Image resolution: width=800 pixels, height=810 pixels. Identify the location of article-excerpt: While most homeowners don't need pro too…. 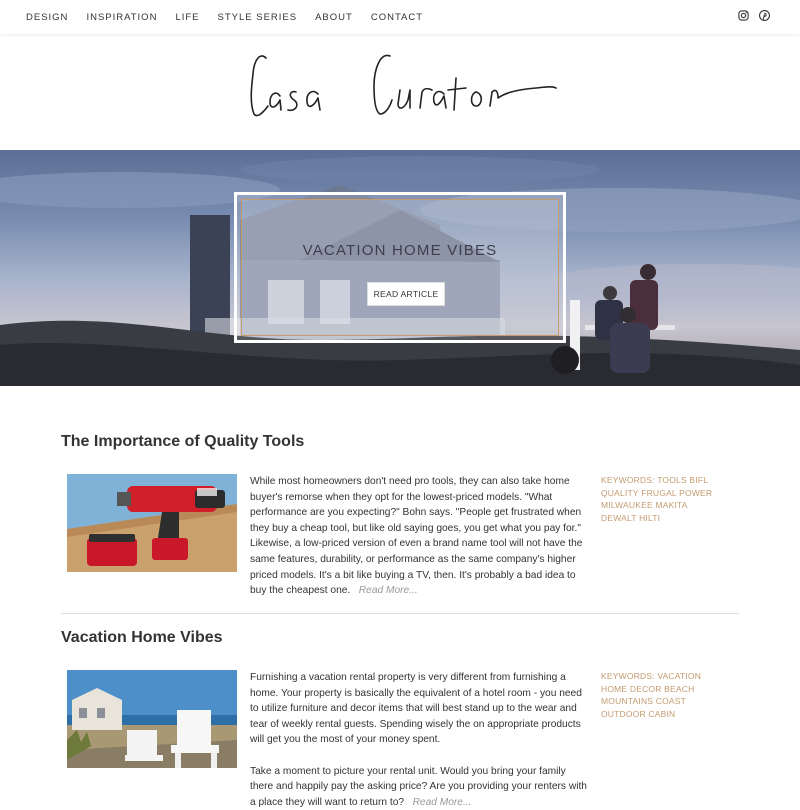
(420, 536).